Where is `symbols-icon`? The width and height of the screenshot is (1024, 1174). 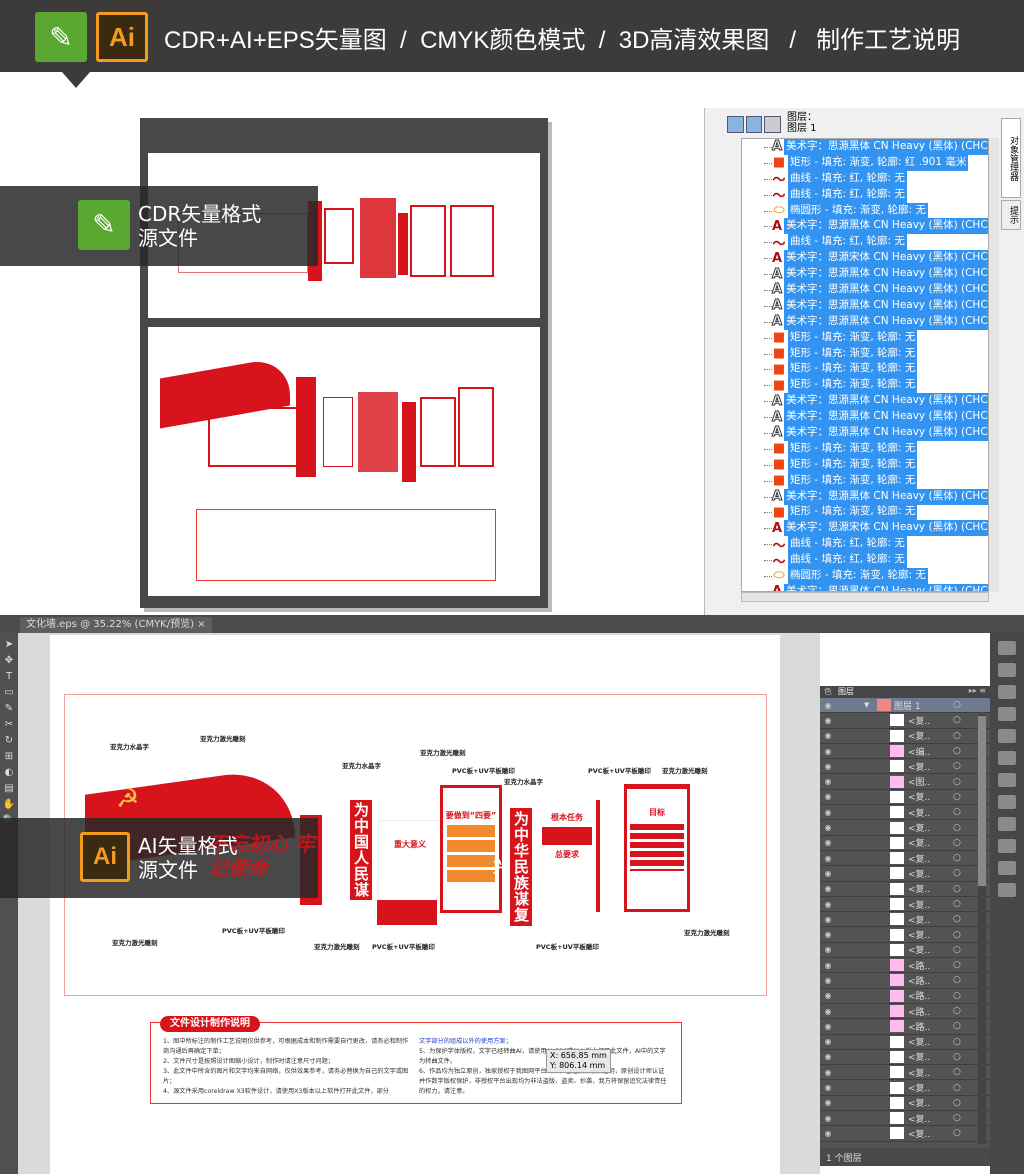 symbols-icon is located at coordinates (1007, 714).